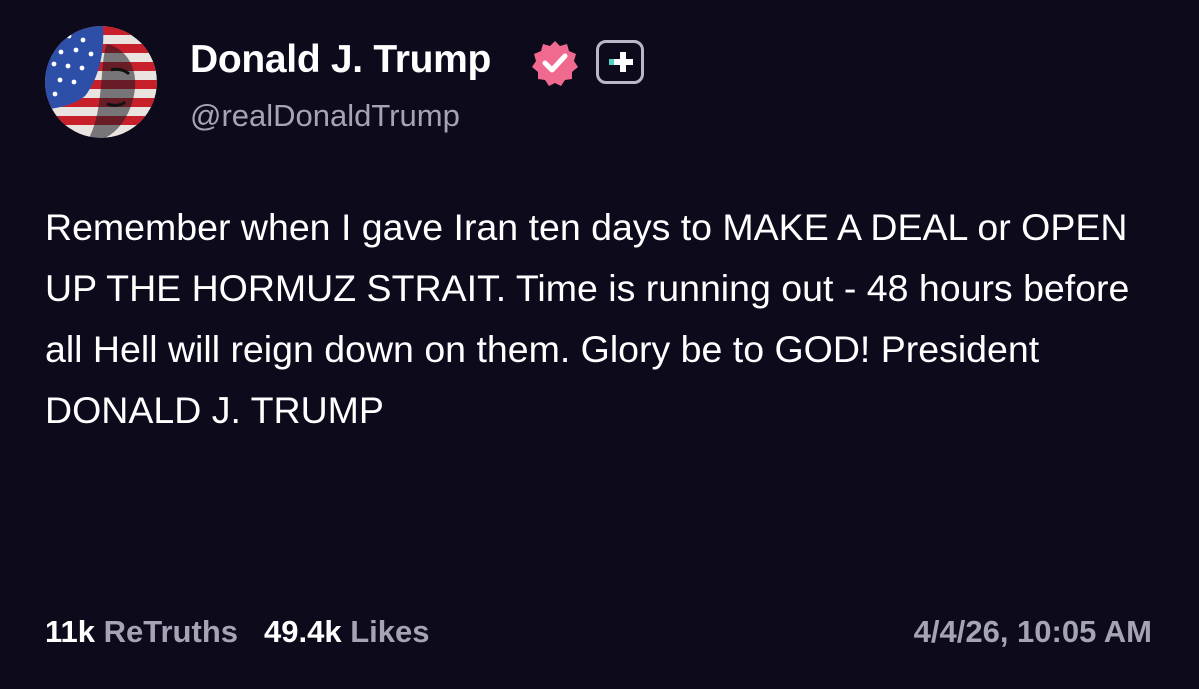 The image size is (1199, 689). What do you see at coordinates (325, 116) in the screenshot?
I see `author-handle: @realDonaldTrump` at bounding box center [325, 116].